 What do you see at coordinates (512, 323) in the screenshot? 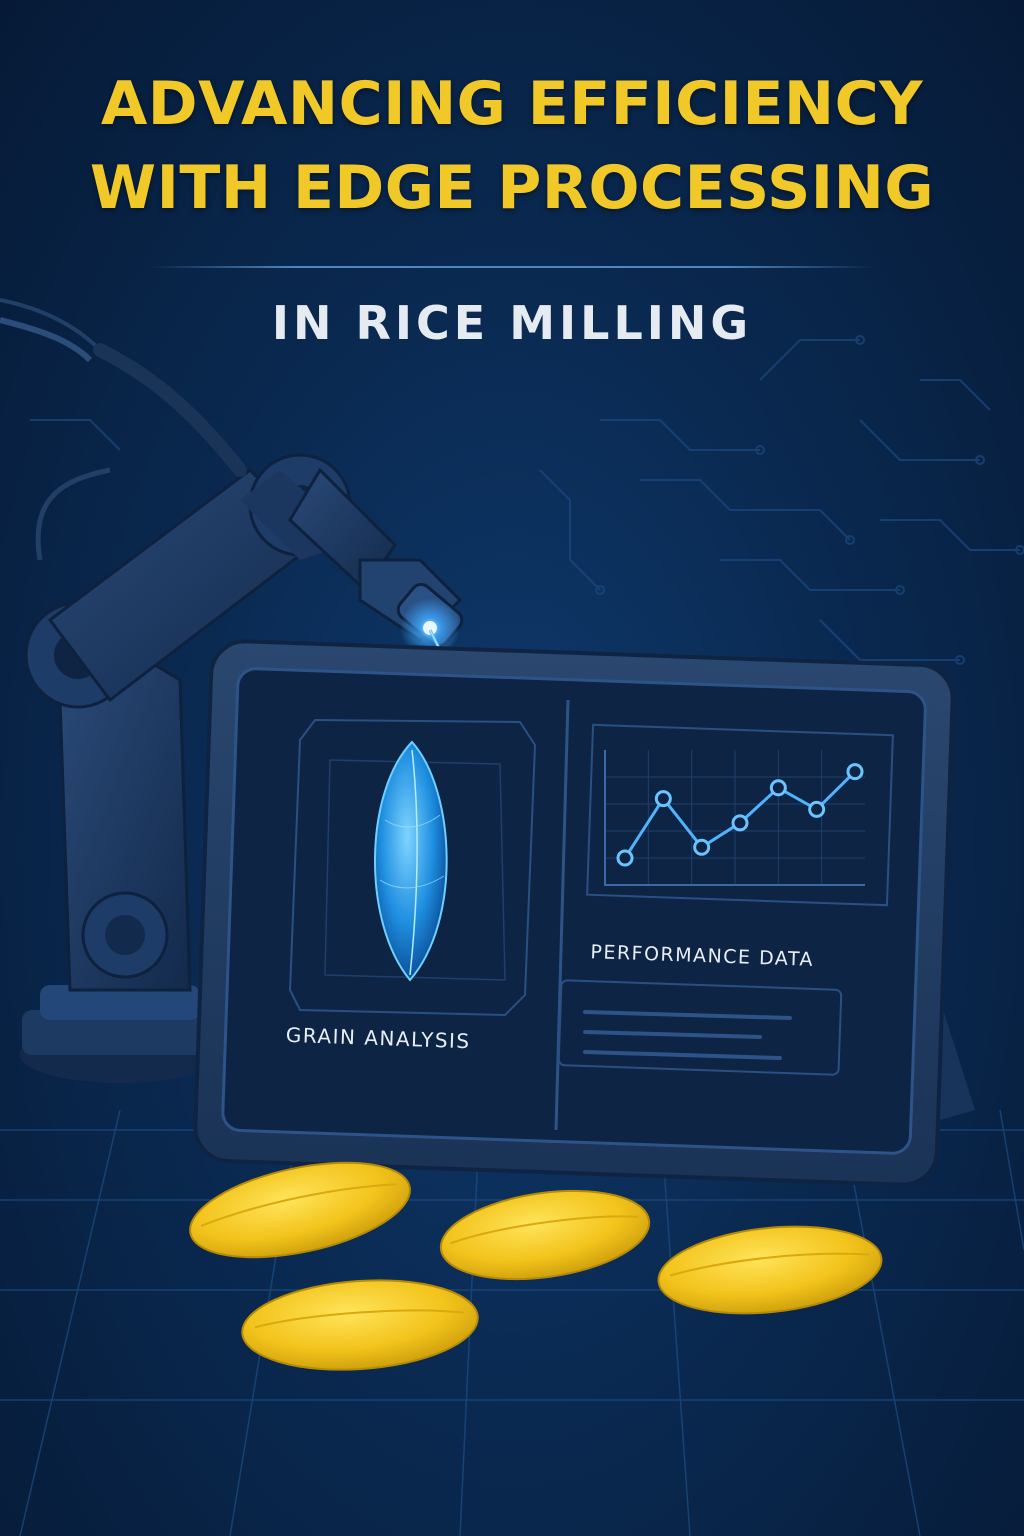
I see `page-subtitle: IN RICE MILLING` at bounding box center [512, 323].